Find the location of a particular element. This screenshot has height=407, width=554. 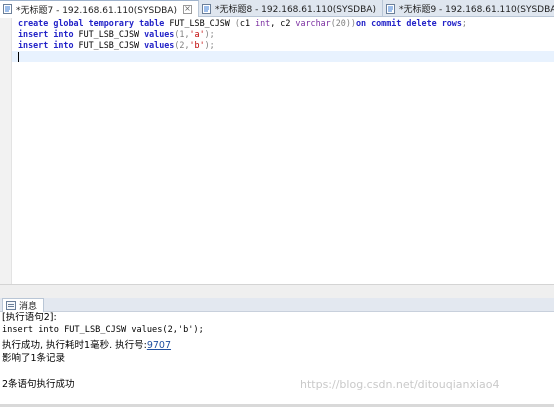

code-token: create is located at coordinates (33, 23).